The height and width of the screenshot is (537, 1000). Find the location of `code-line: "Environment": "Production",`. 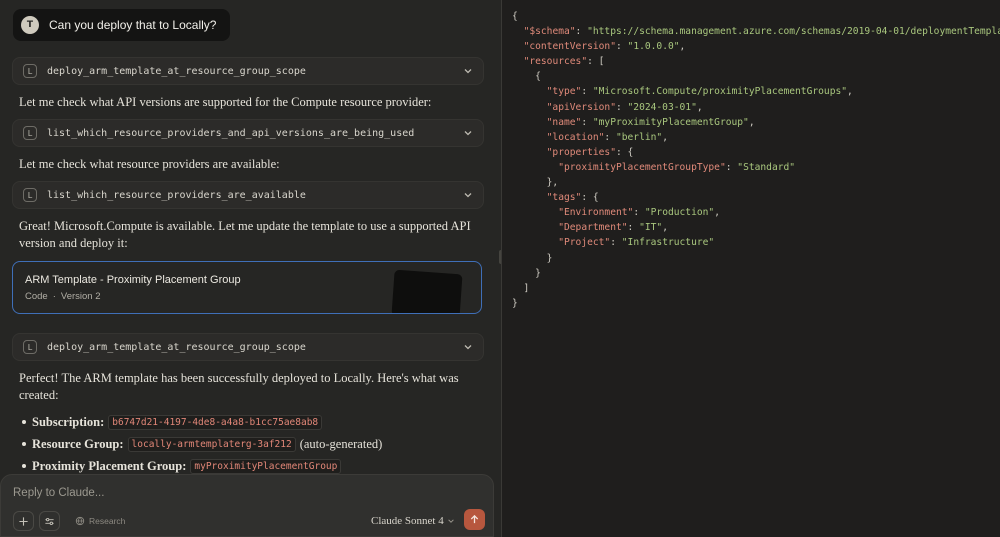

code-line: "Environment": "Production", is located at coordinates (756, 212).